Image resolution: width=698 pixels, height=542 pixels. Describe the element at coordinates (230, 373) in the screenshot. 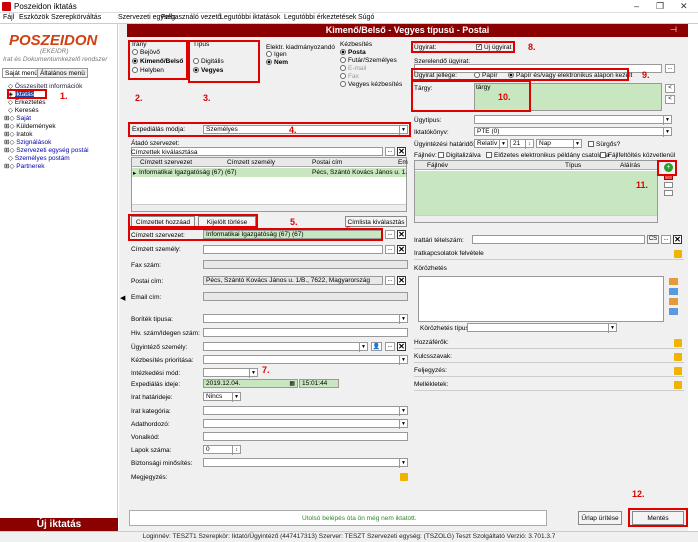

I see `intezkedesi-mod-select: ▼` at that location.